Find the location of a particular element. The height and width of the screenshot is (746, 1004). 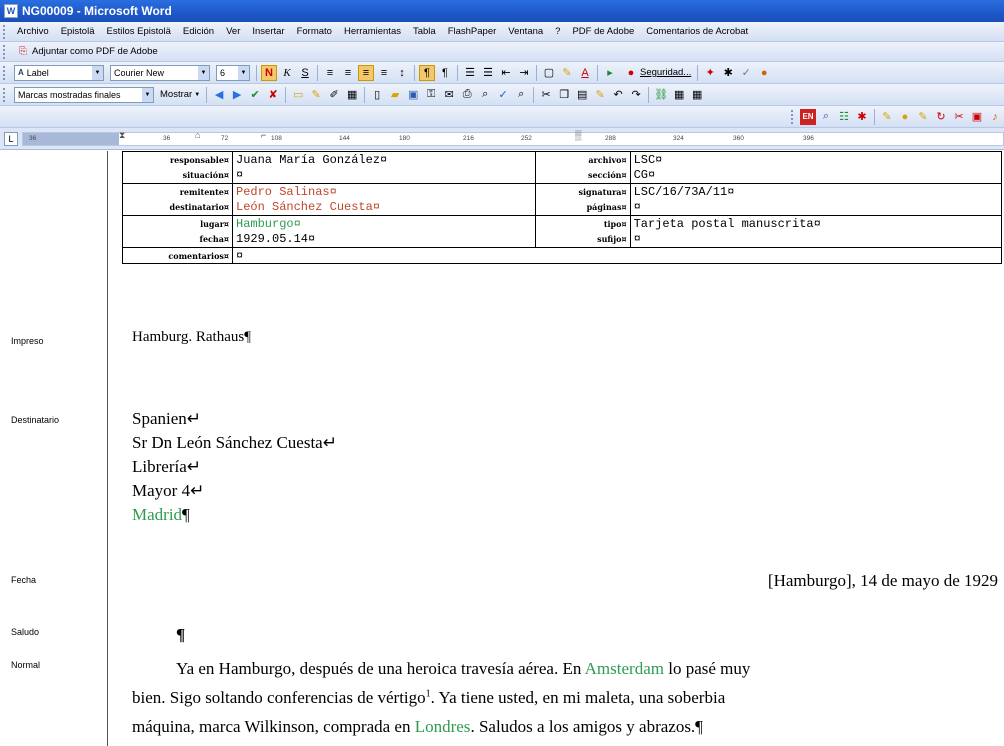

responsable-value: Juana María González¤ is located at coordinates (384, 159).